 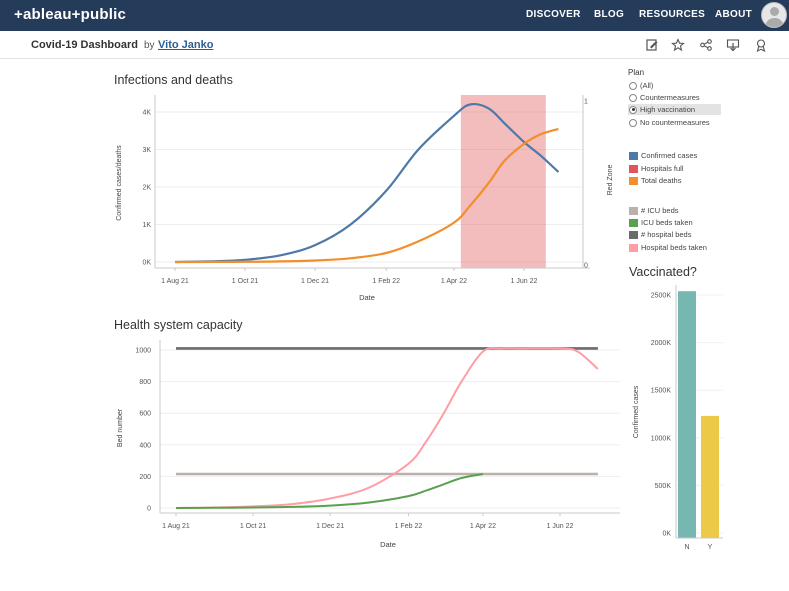 What do you see at coordinates (315, 281) in the screenshot?
I see `x-tick-label: 1 Dec 21` at bounding box center [315, 281].